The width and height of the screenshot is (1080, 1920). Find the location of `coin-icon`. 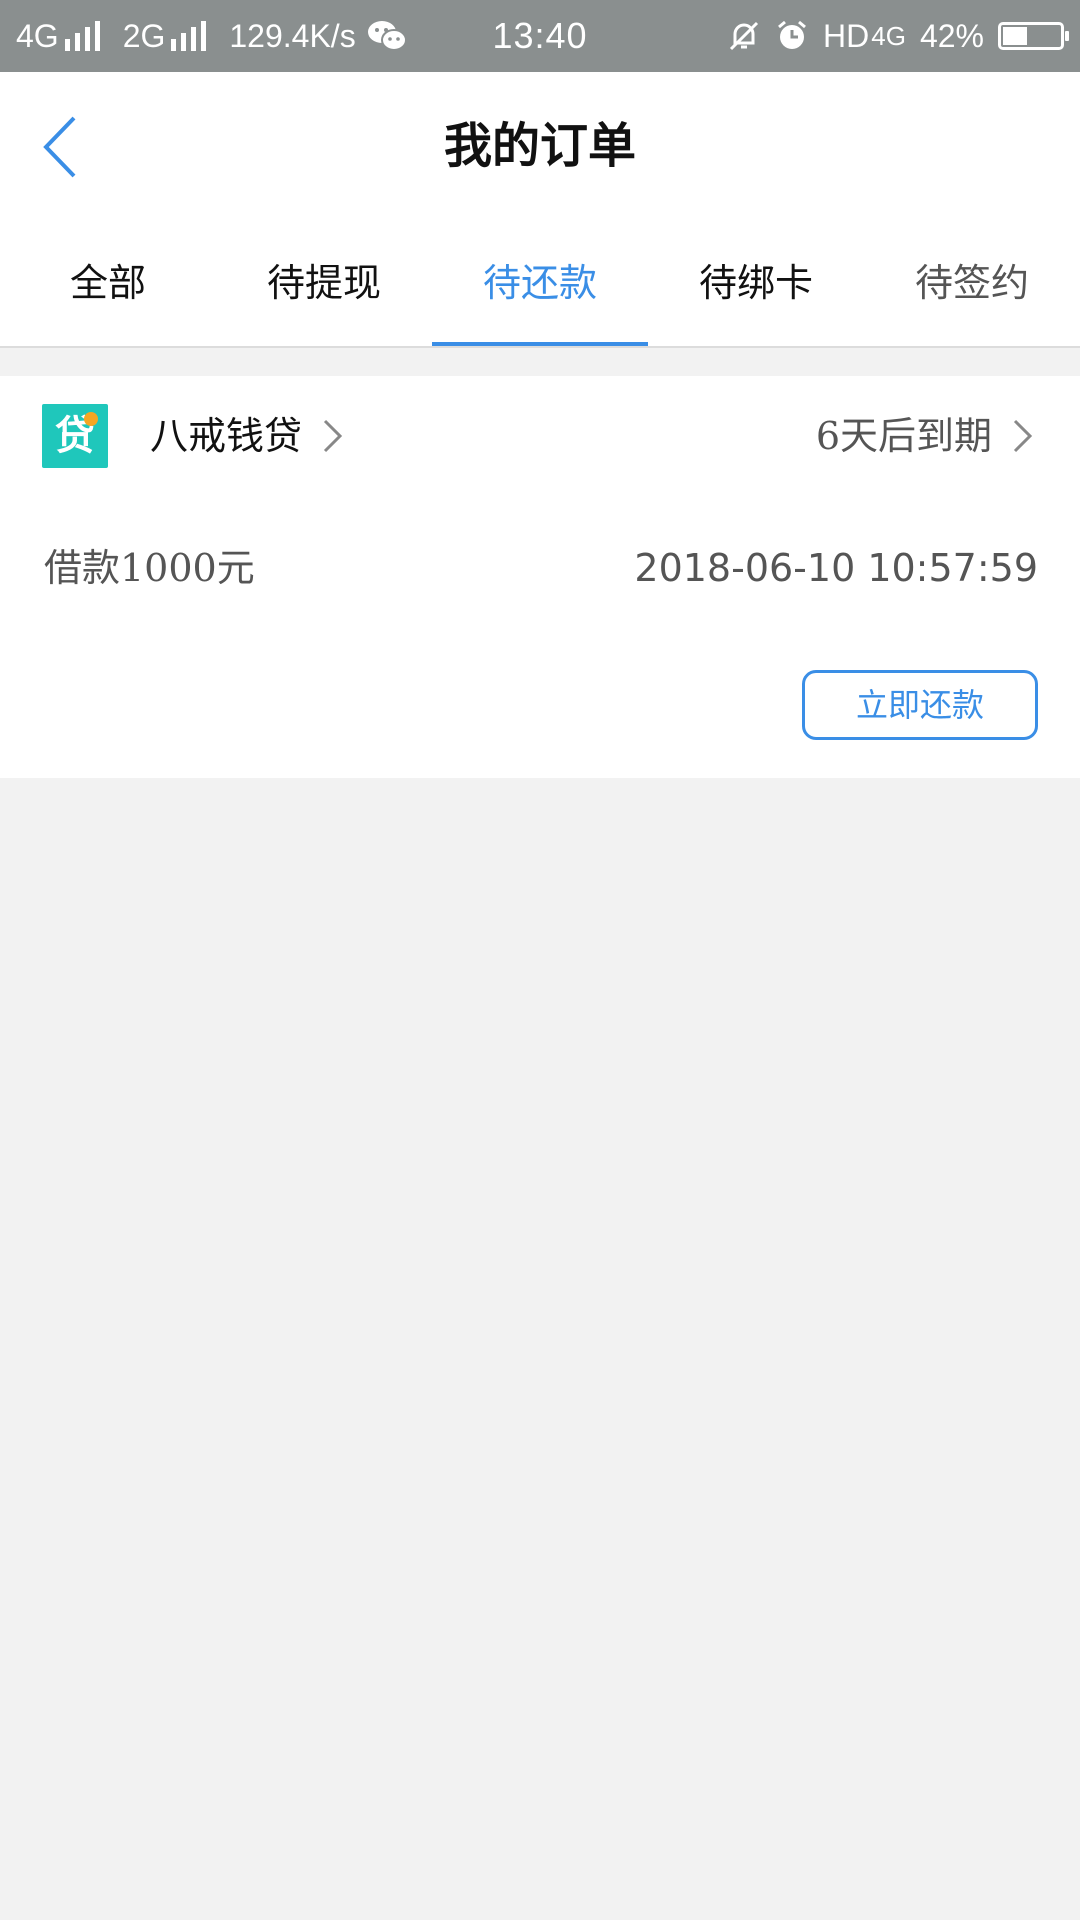

coin-icon is located at coordinates (91, 419).